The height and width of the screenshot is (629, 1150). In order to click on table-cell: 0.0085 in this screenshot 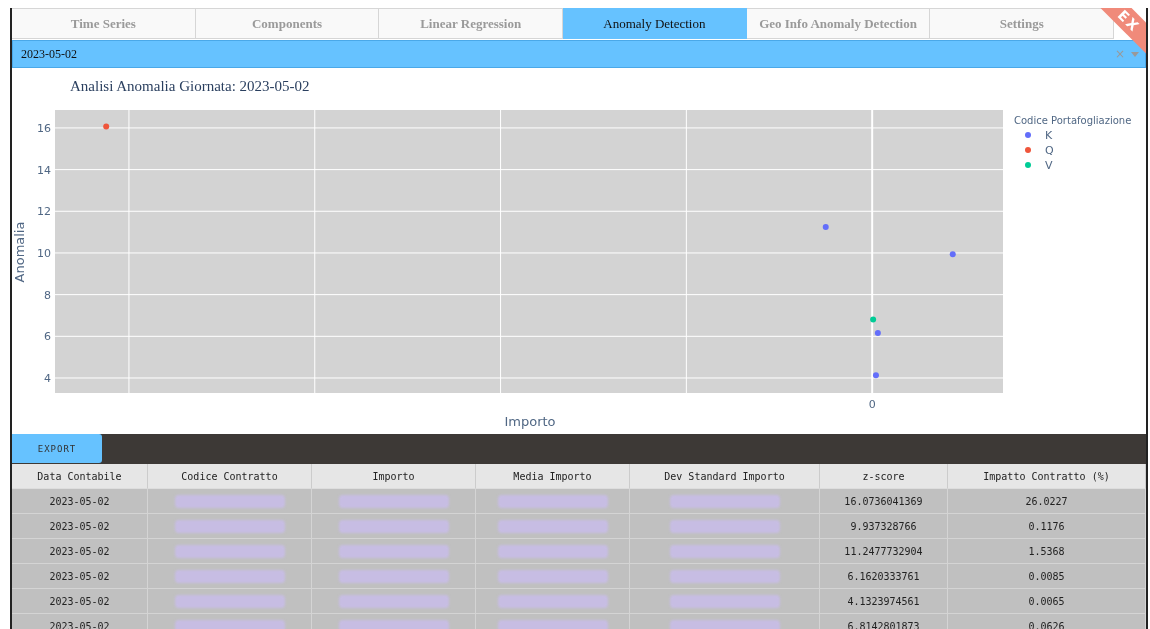, I will do `click(1047, 576)`.